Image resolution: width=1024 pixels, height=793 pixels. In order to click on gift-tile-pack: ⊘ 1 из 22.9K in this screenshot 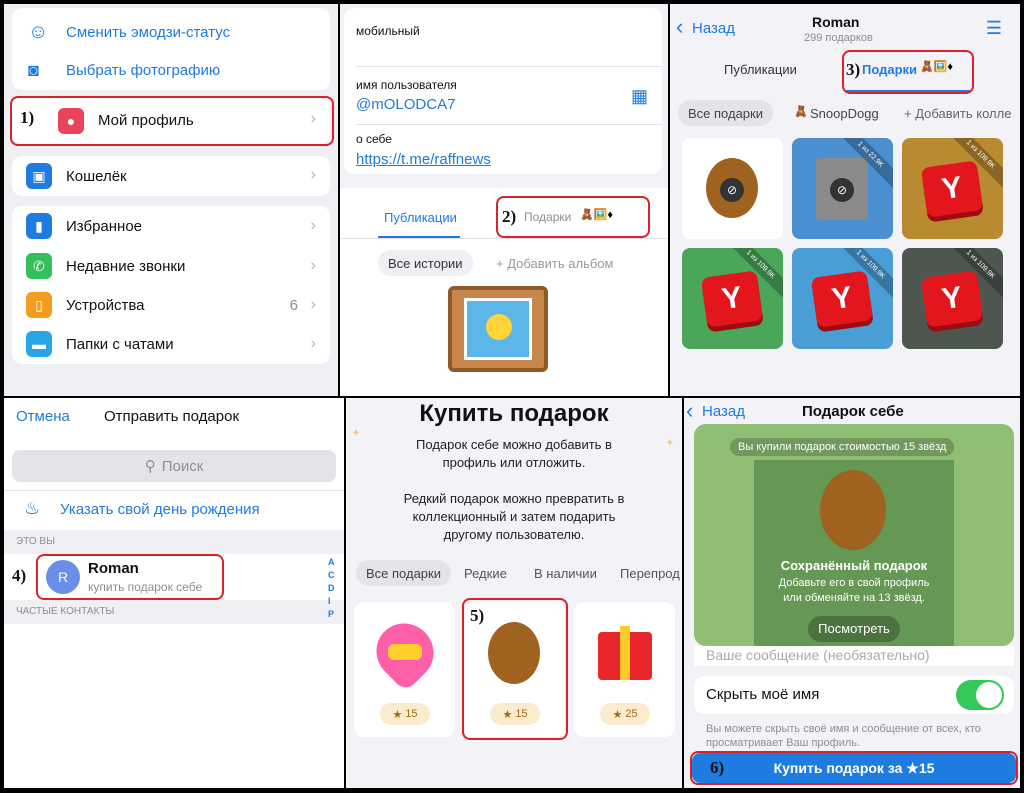, I will do `click(842, 188)`.